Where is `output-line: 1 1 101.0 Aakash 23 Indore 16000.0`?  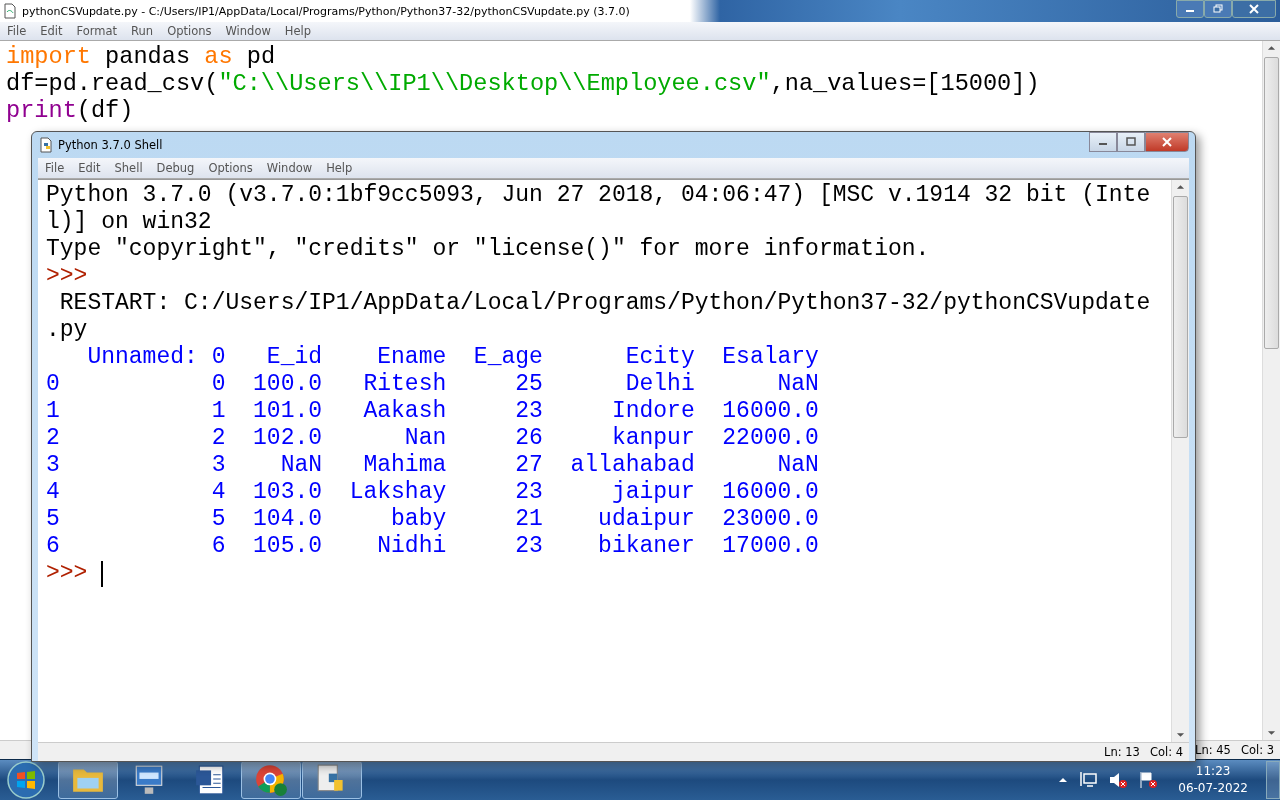
output-line: 1 1 101.0 Aakash 23 Indore 16000.0 is located at coordinates (432, 411).